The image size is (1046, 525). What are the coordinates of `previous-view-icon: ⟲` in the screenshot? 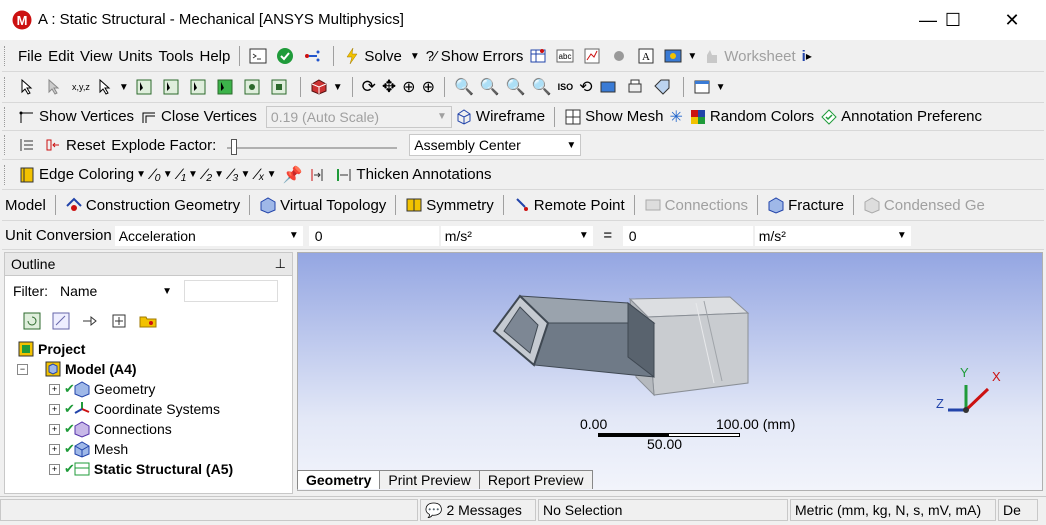 It's located at (585, 87).